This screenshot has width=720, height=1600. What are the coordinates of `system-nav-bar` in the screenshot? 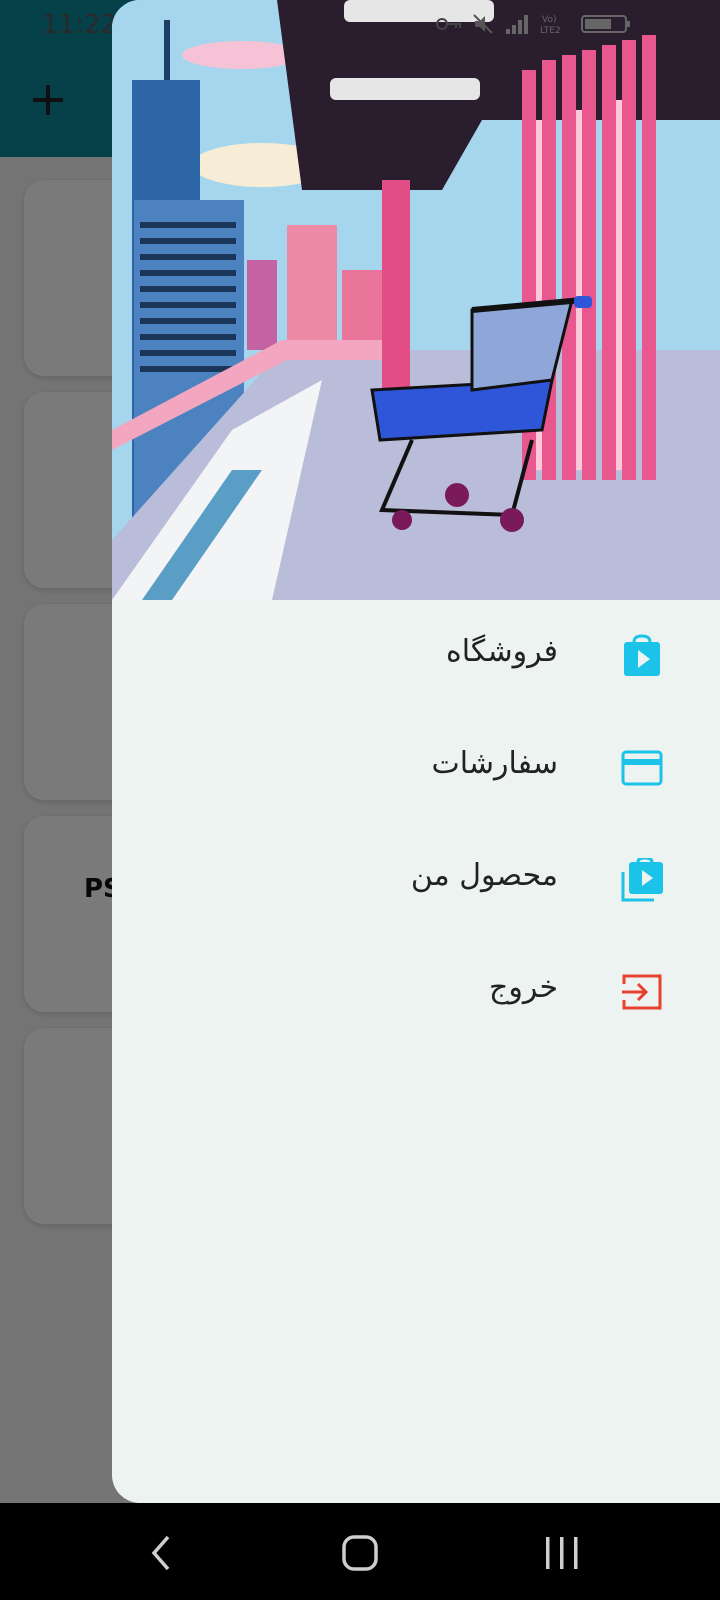 It's located at (360, 1551).